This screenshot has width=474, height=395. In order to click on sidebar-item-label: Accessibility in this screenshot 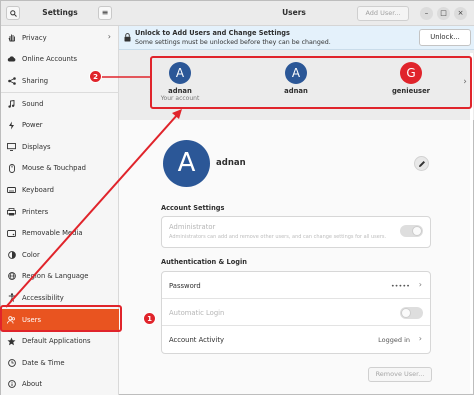, I will do `click(43, 297)`.